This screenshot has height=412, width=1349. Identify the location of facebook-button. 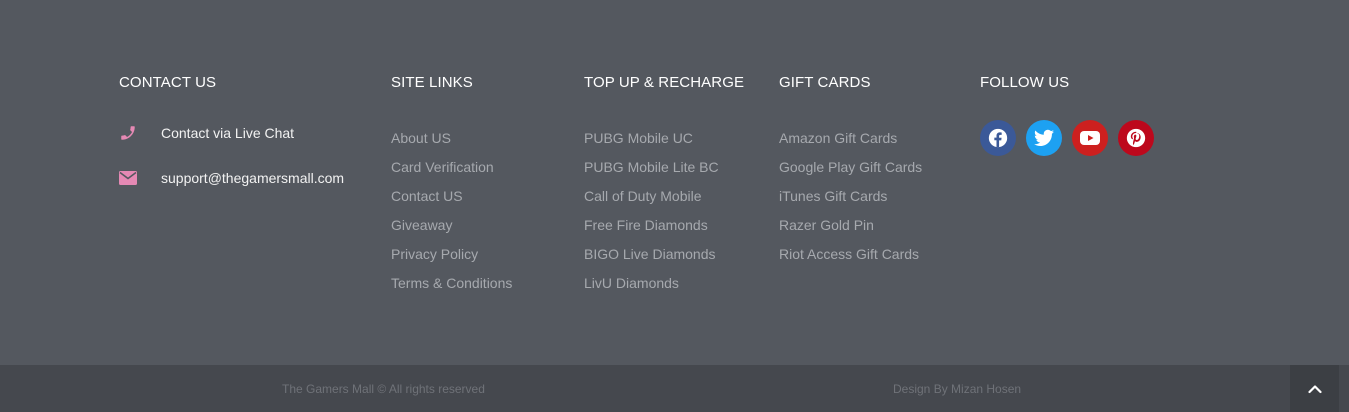
(998, 138).